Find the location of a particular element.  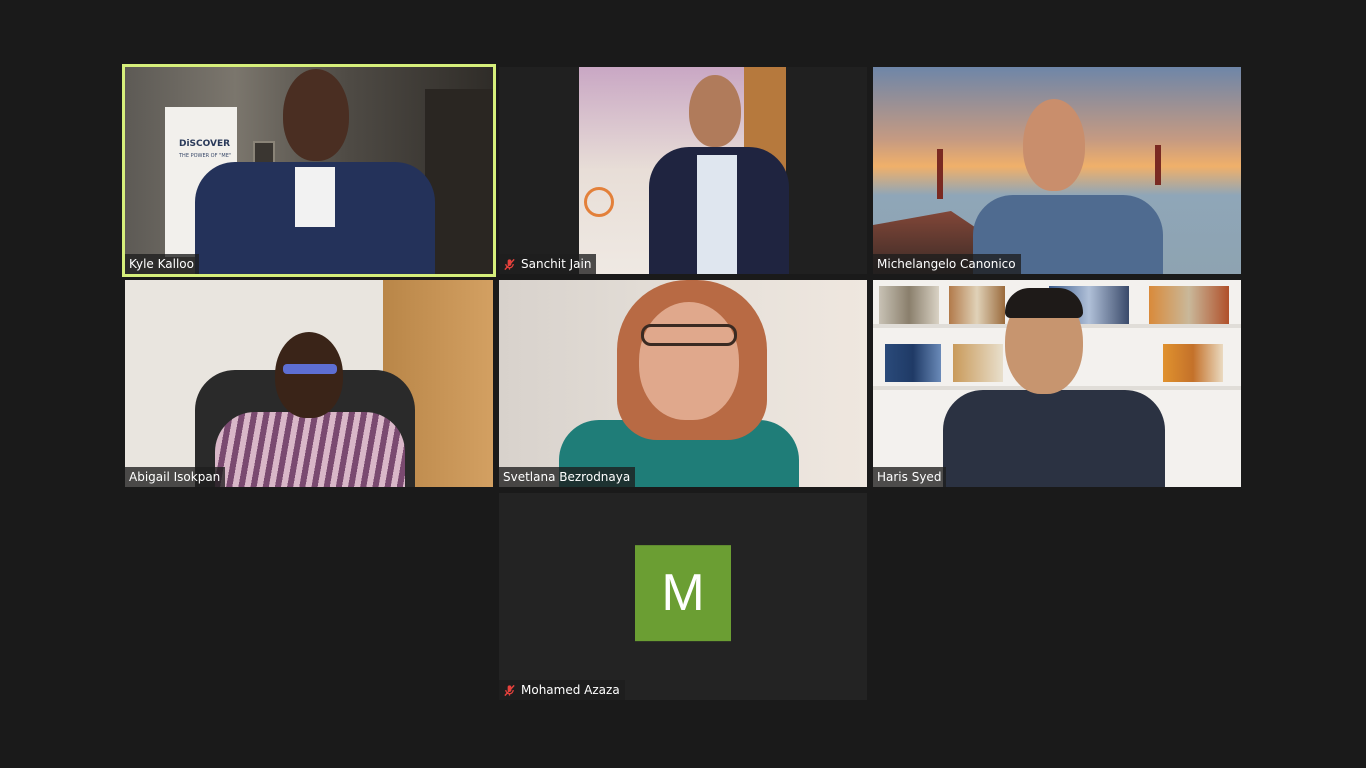

avatar: M is located at coordinates (683, 592).